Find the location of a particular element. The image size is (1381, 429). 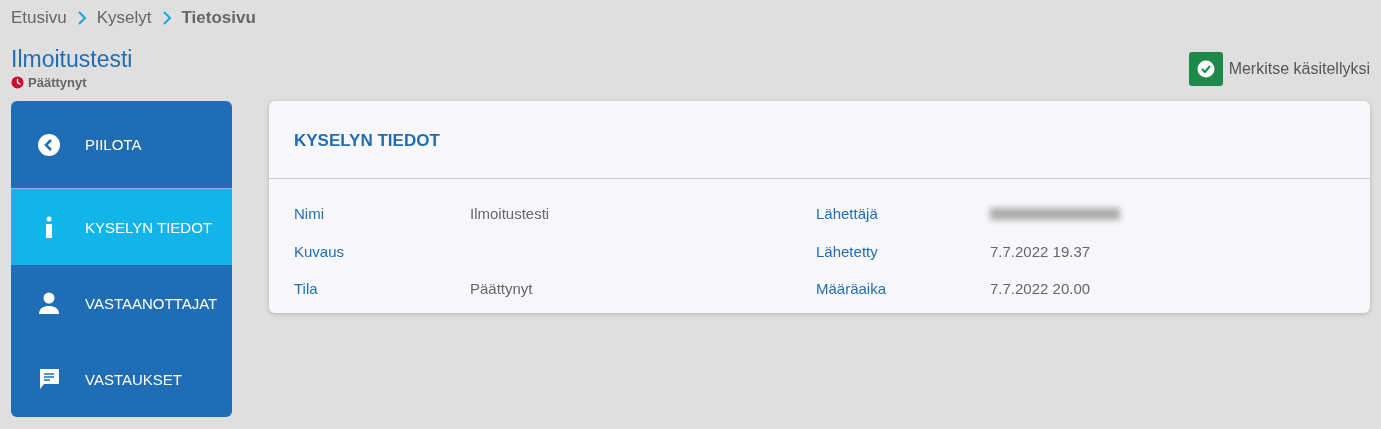

field-label: Nimi is located at coordinates (309, 214).